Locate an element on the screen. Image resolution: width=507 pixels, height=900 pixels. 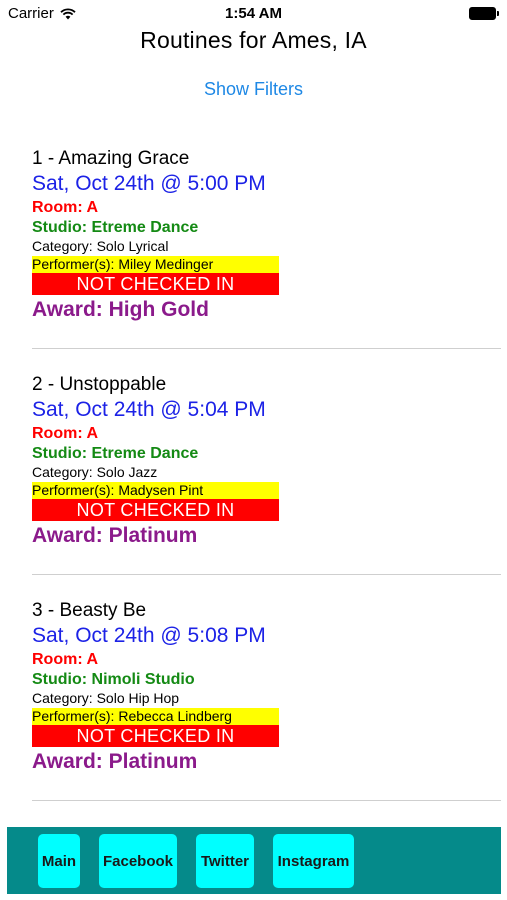
routine-title: 1 - Amazing Grace is located at coordinates (111, 158).